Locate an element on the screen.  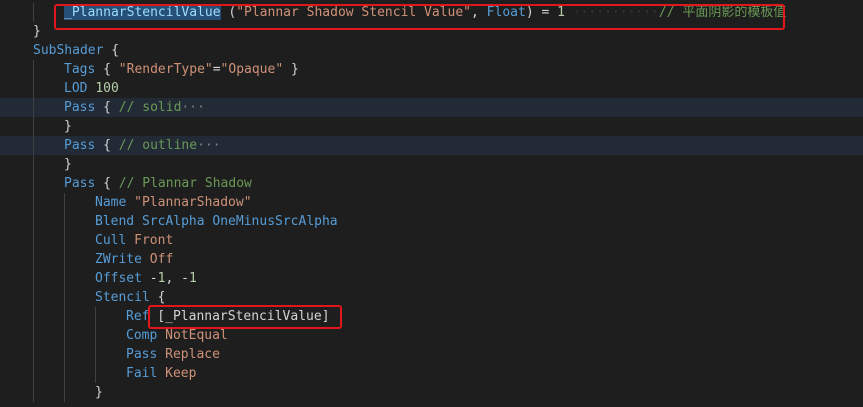
code-token: Name is located at coordinates (111, 202).